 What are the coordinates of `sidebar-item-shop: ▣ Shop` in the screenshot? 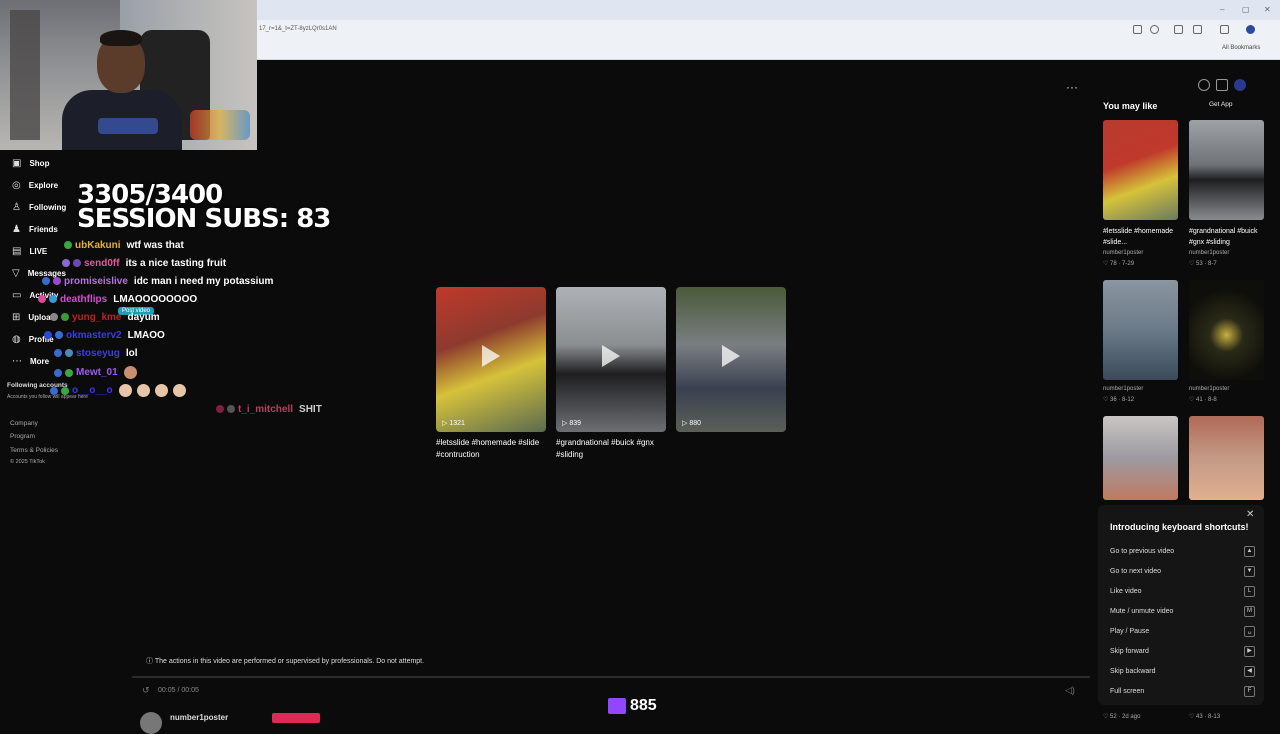 It's located at (30, 162).